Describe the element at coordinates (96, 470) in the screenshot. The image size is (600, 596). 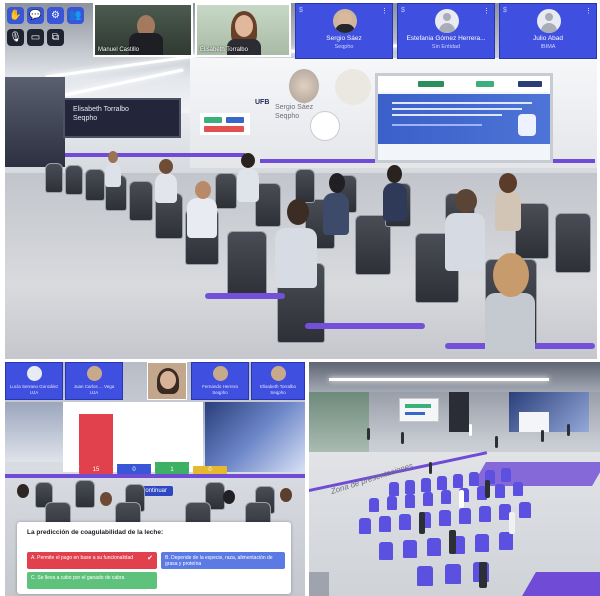
I see `result-chip-a: 15` at that location.